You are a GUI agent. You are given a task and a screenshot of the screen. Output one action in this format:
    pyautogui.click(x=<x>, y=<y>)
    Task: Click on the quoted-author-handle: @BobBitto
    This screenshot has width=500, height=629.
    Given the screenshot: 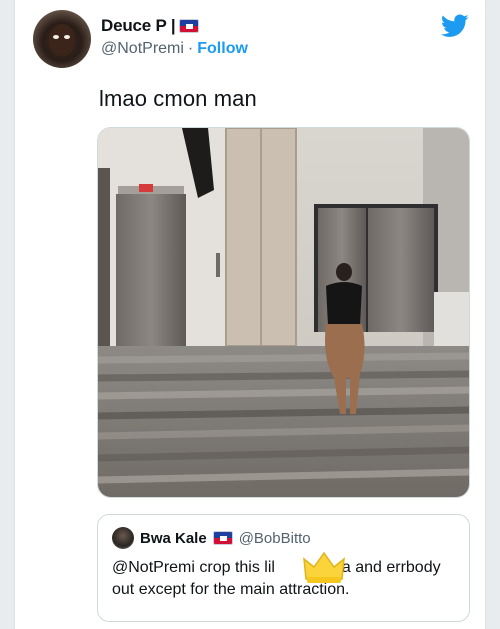 What is the action you would take?
    pyautogui.click(x=275, y=538)
    